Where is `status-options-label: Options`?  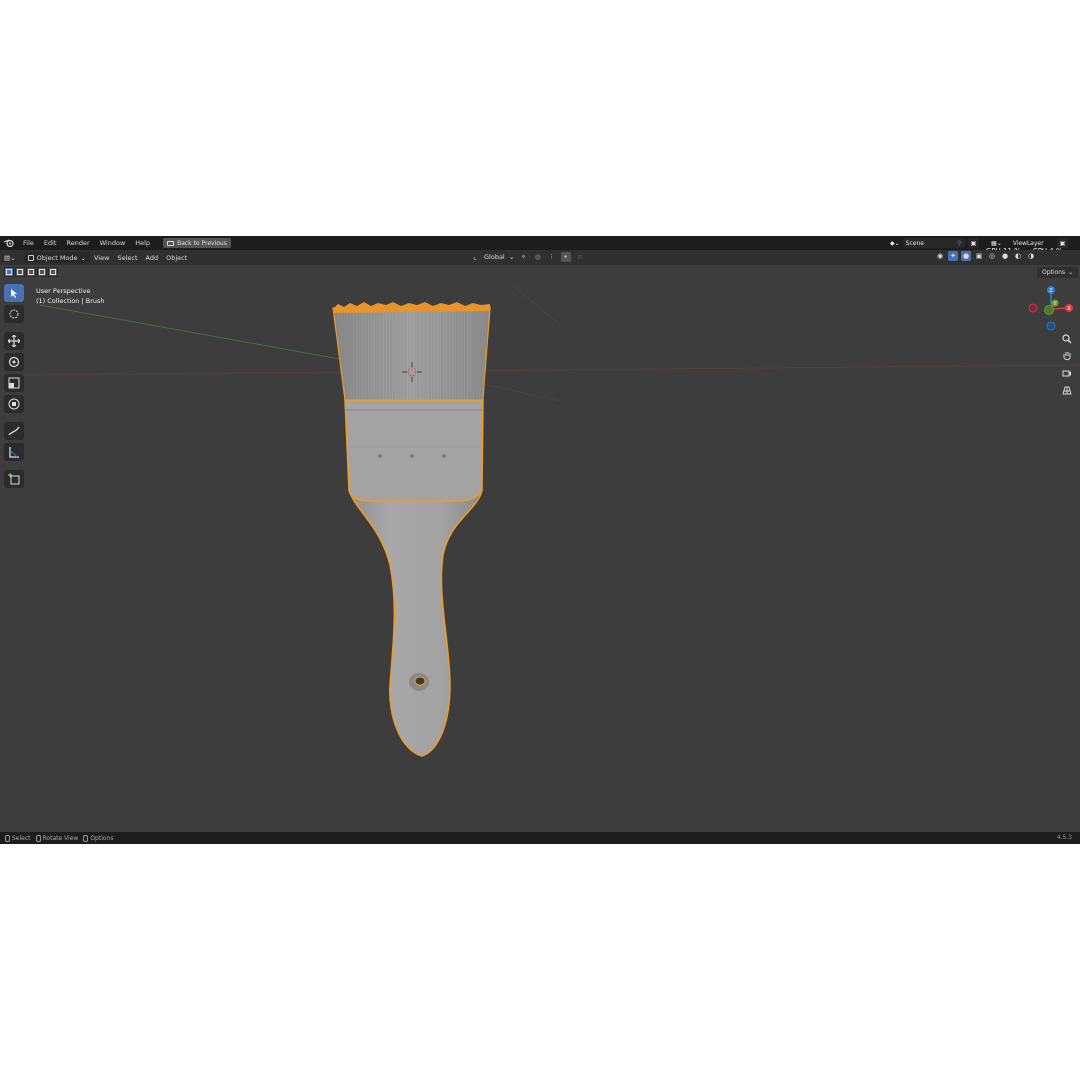
status-options-label: Options is located at coordinates (102, 838).